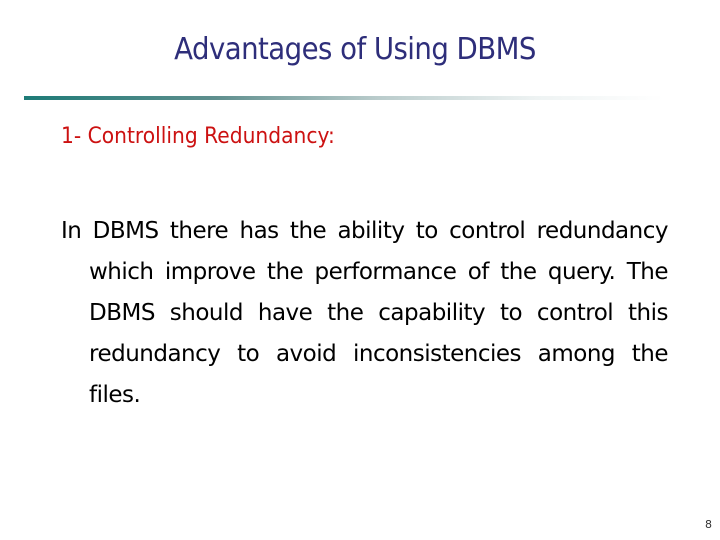 The width and height of the screenshot is (720, 540). I want to click on page-number: 8, so click(708, 524).